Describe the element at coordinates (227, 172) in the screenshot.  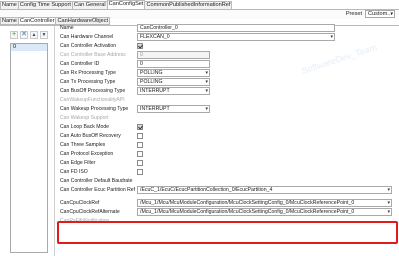
I see `row-fd-iso: Can FD ISO` at that location.